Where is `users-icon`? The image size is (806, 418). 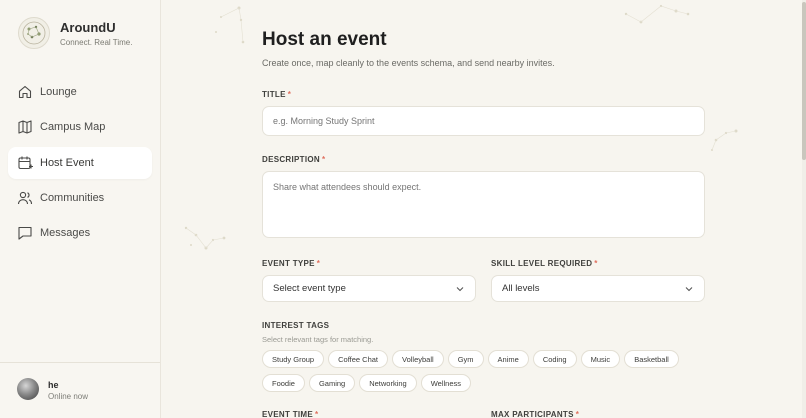
users-icon is located at coordinates (25, 198).